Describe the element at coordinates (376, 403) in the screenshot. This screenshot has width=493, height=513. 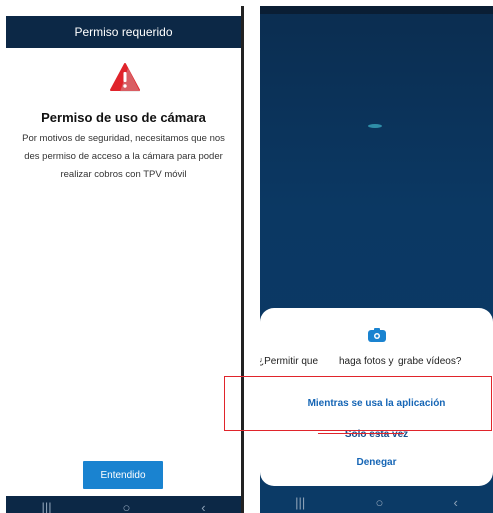
I see `allow-while-using-button: Mientras se usa la aplicación` at that location.